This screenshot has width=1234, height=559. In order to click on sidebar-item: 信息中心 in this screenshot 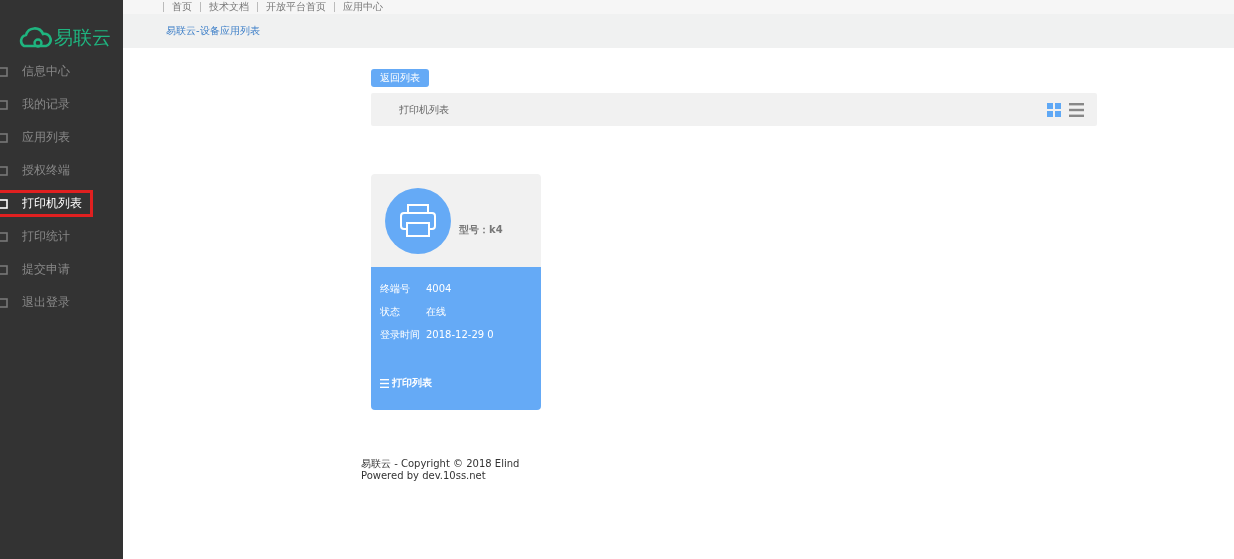, I will do `click(46, 71)`.